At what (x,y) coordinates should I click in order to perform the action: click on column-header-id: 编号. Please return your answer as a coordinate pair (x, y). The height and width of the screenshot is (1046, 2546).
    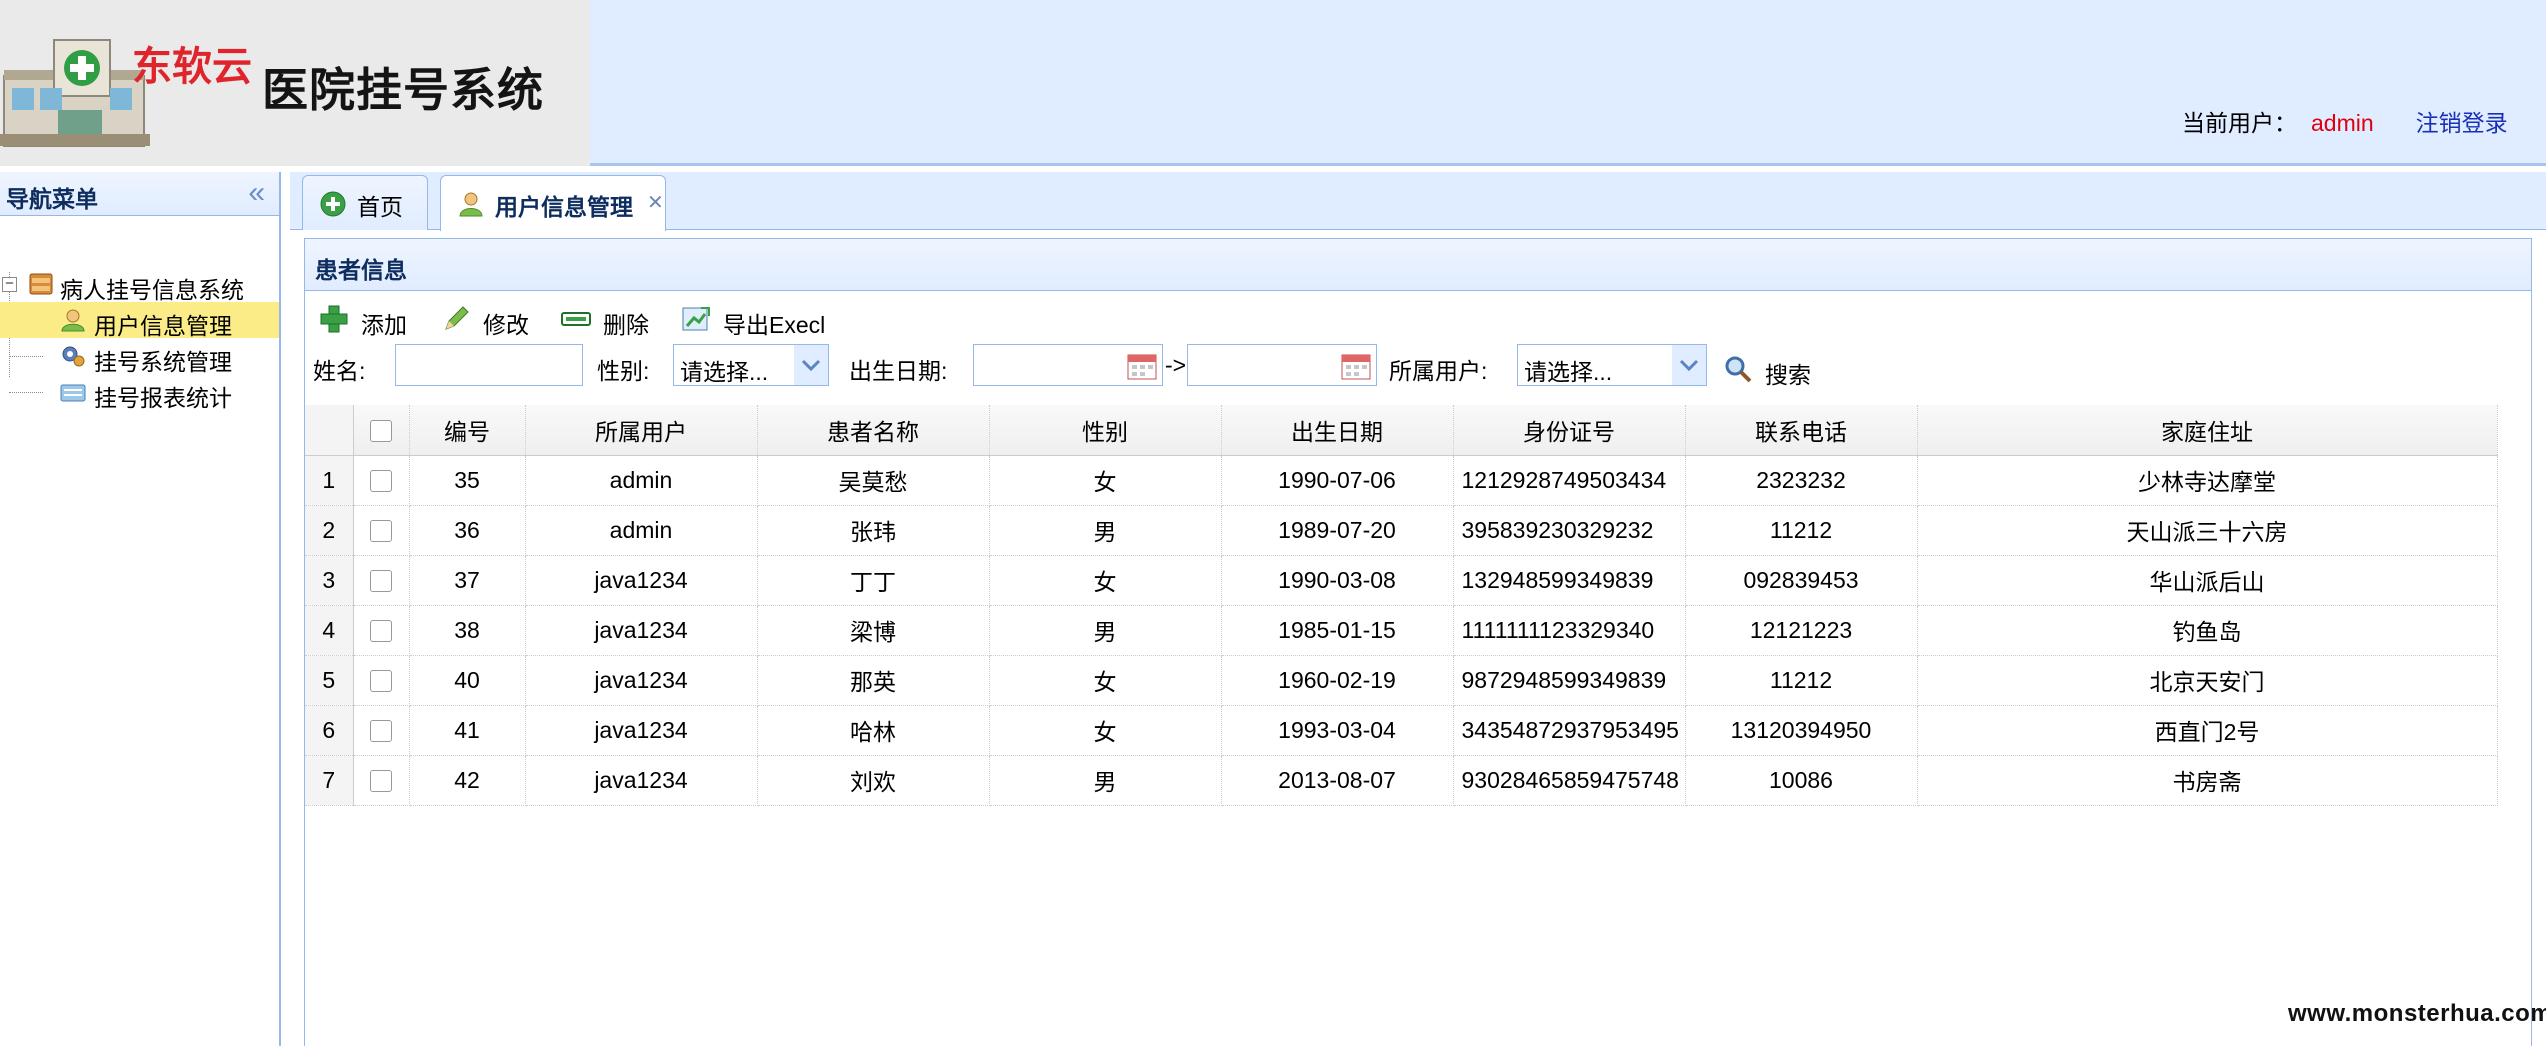
    Looking at the image, I should click on (467, 430).